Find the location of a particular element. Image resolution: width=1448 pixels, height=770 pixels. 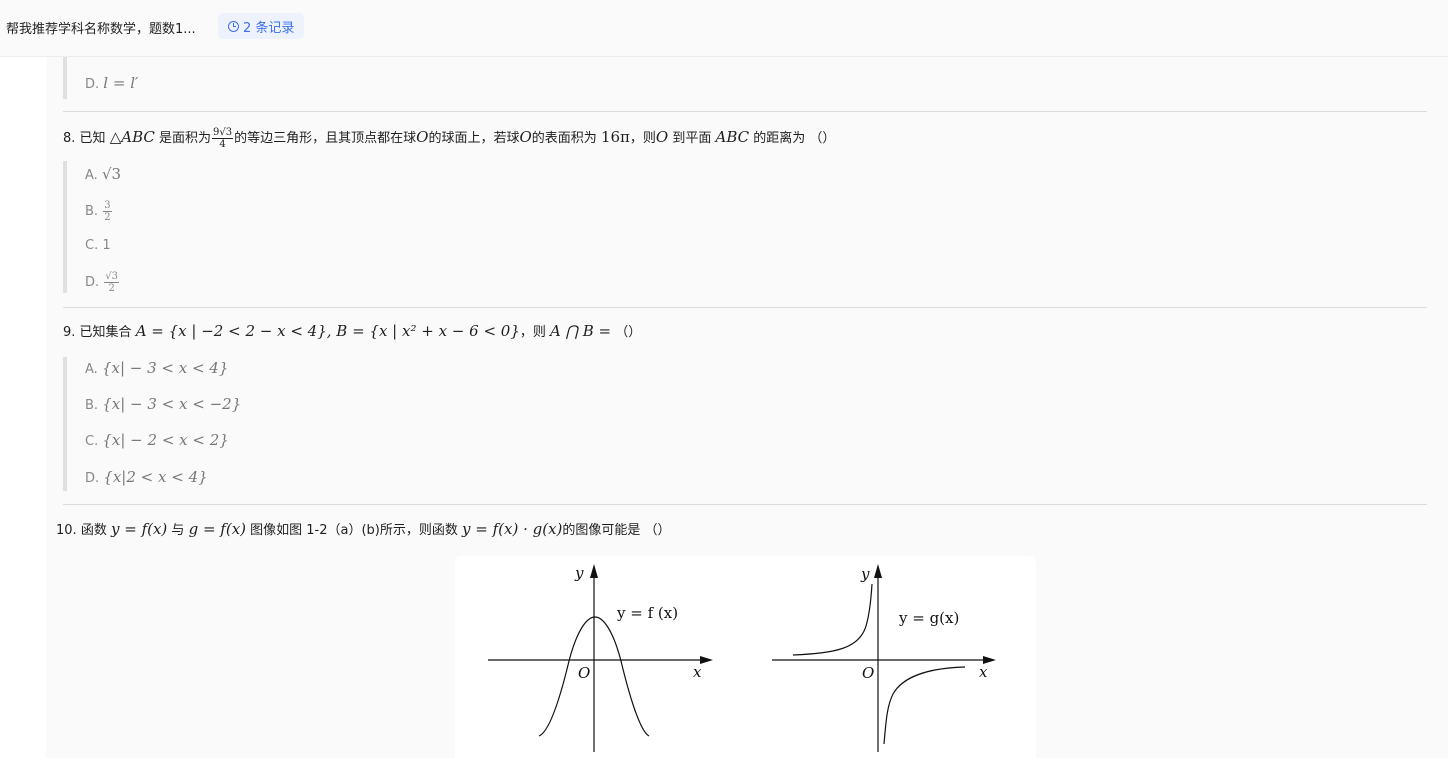

function-label: y = g(x) is located at coordinates (928, 618).